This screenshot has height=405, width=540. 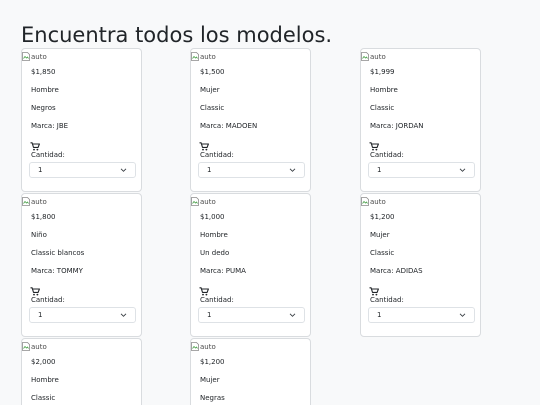 I want to click on product-brand: Marca: MADOEN, so click(x=228, y=126).